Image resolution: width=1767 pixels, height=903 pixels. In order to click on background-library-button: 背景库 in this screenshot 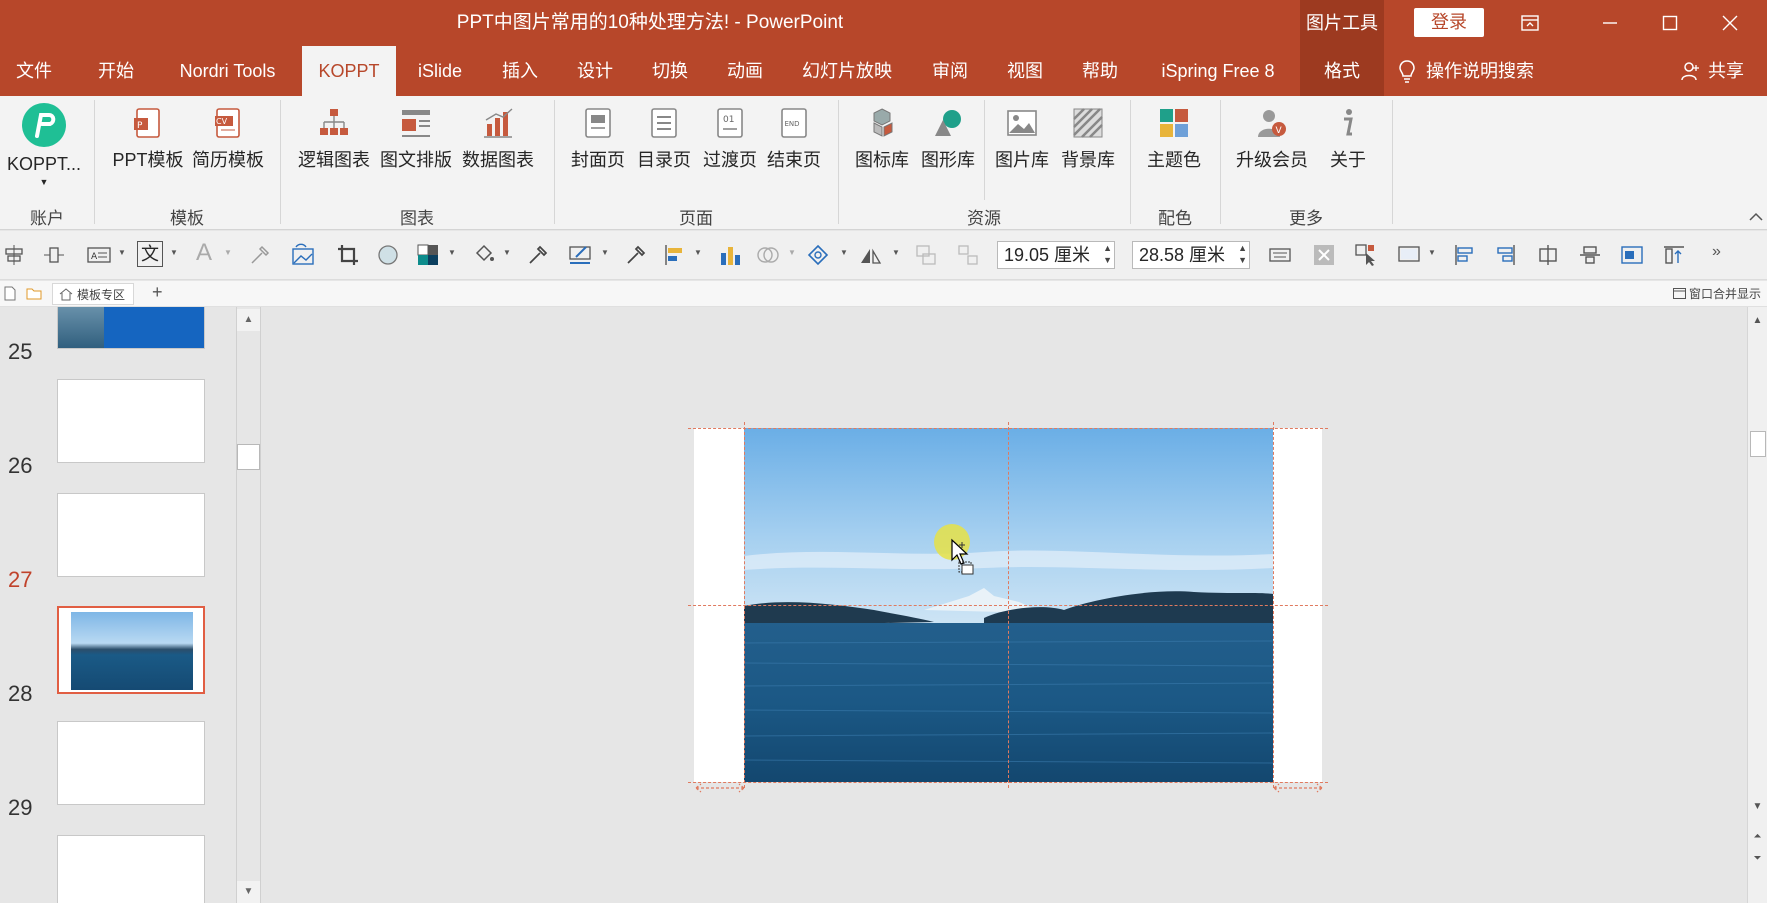, I will do `click(1088, 139)`.